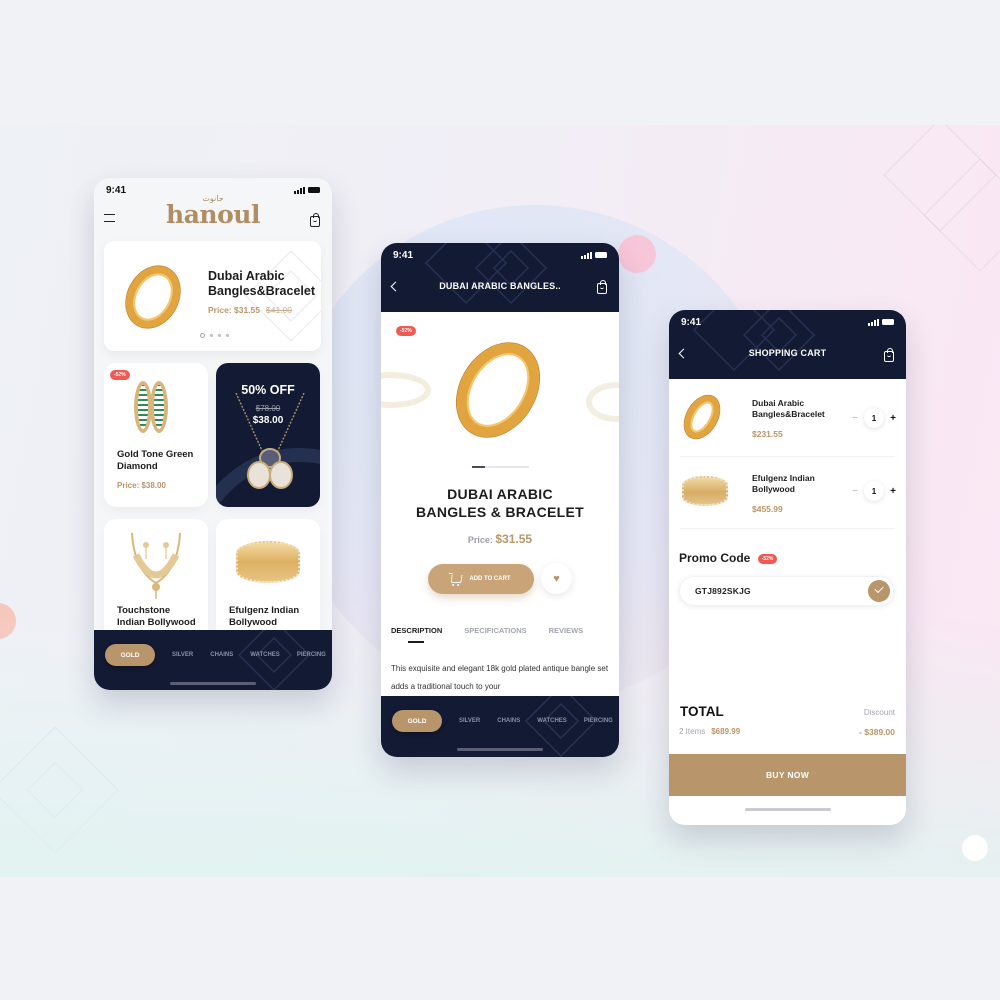 The width and height of the screenshot is (1000, 1000). Describe the element at coordinates (879, 591) in the screenshot. I see `apply-promo-button` at that location.